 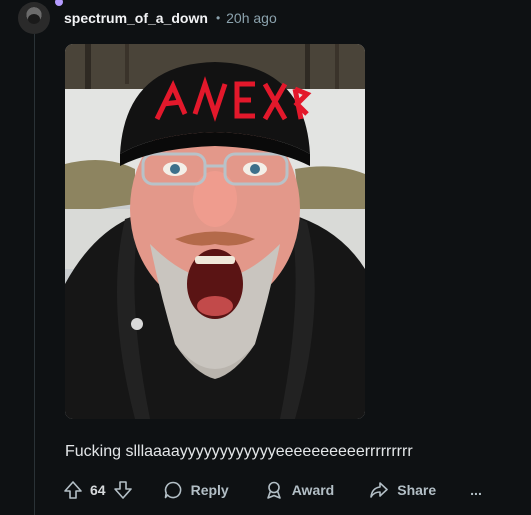 I want to click on reply-label: Reply, so click(x=209, y=490).